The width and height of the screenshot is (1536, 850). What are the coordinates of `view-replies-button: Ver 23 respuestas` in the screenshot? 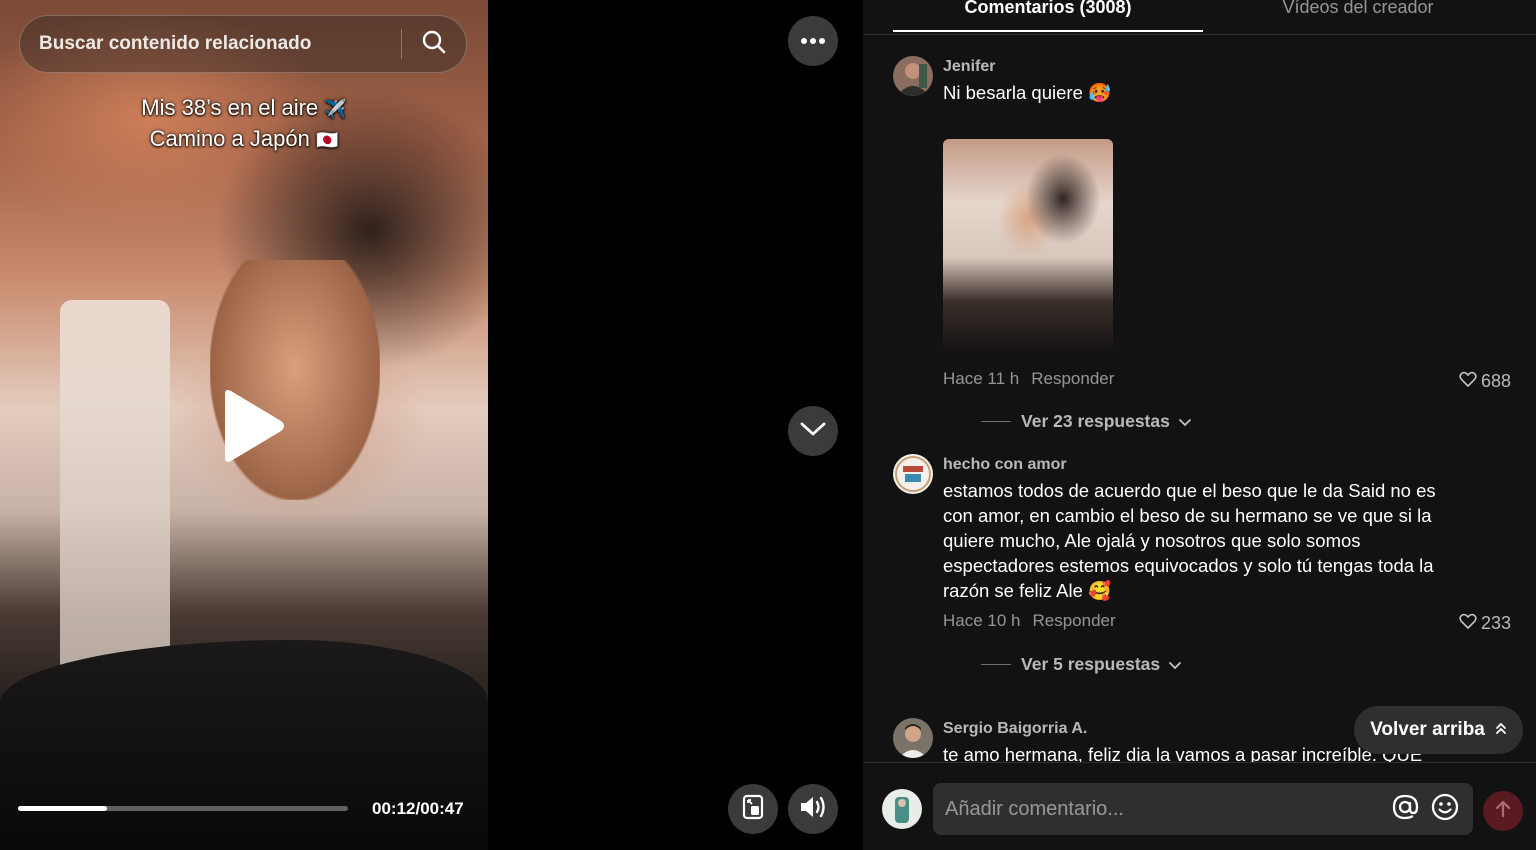 It's located at (1086, 421).